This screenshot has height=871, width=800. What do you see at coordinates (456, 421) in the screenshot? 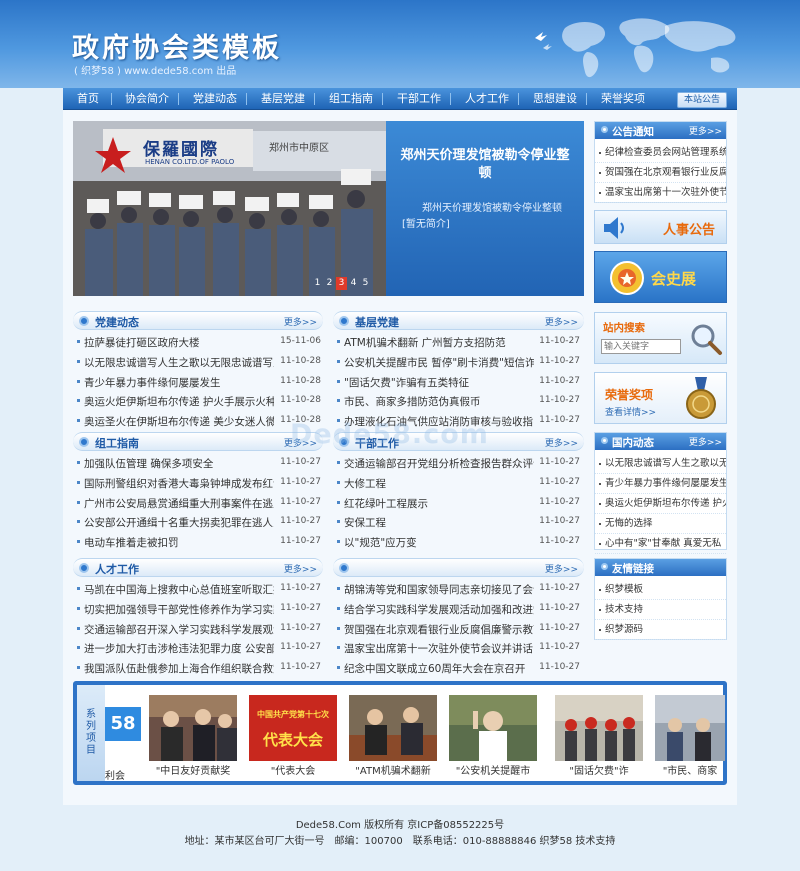
I see `list-item: 办理液化石油气供应站消防审核与验收指引 11-10-27` at bounding box center [456, 421].